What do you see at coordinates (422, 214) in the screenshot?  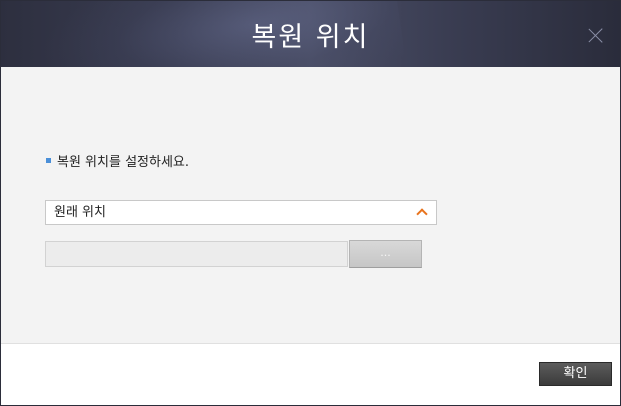 I see `chevron-up-icon` at bounding box center [422, 214].